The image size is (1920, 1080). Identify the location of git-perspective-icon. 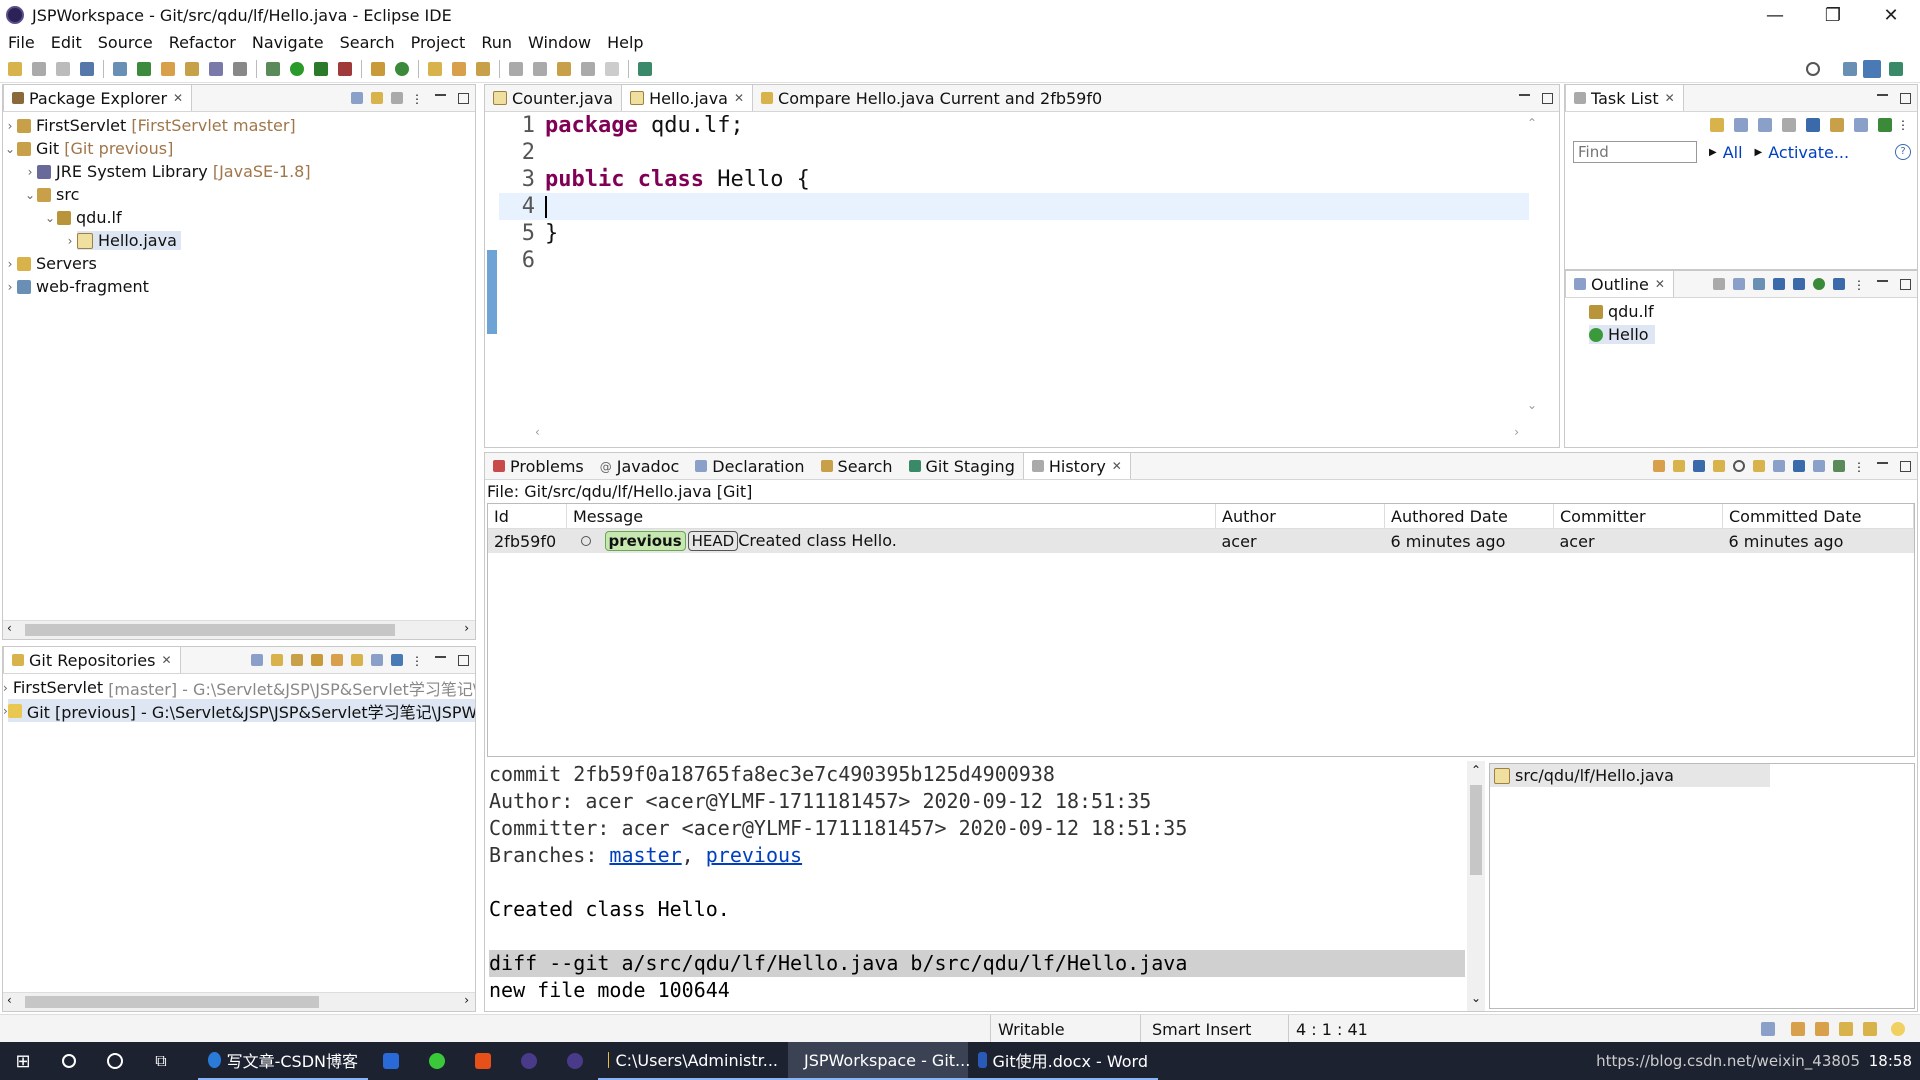
(1896, 69).